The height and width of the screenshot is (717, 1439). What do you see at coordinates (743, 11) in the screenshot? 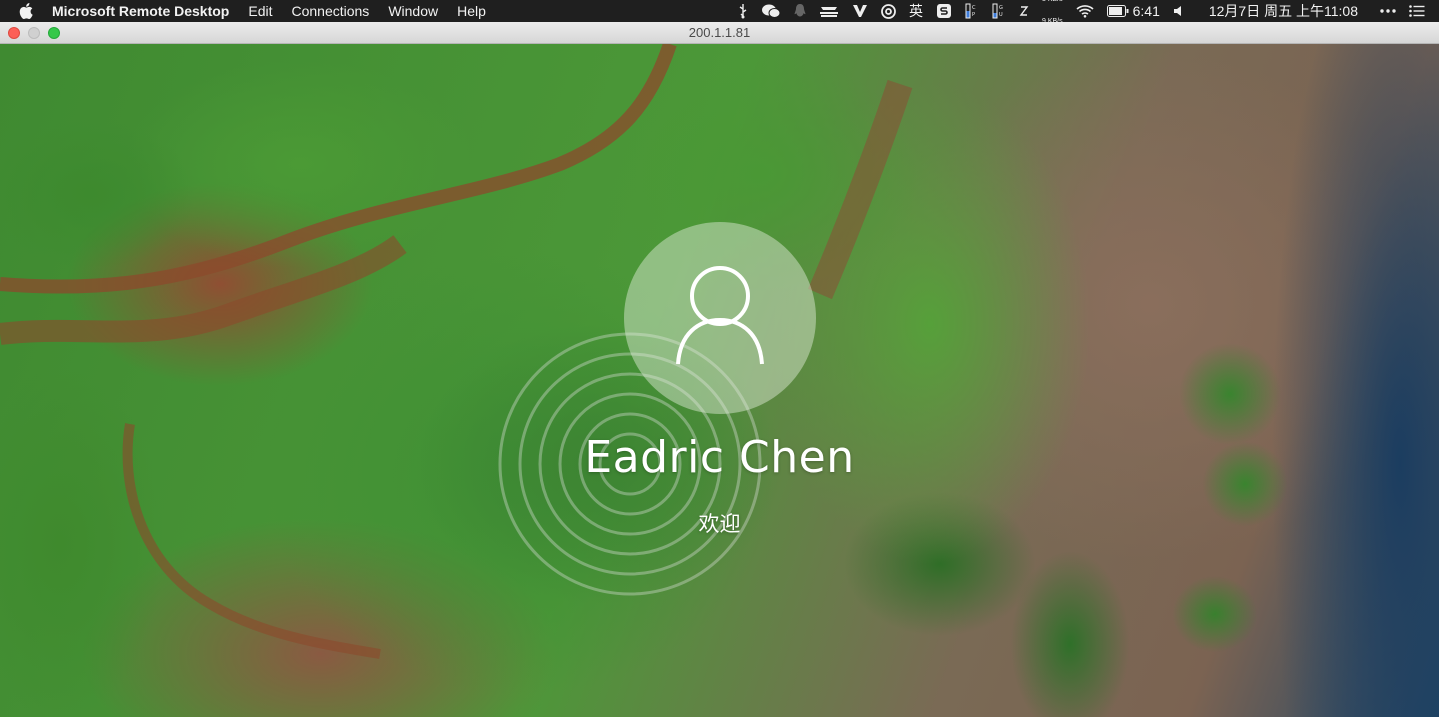
I see `usb-icon` at bounding box center [743, 11].